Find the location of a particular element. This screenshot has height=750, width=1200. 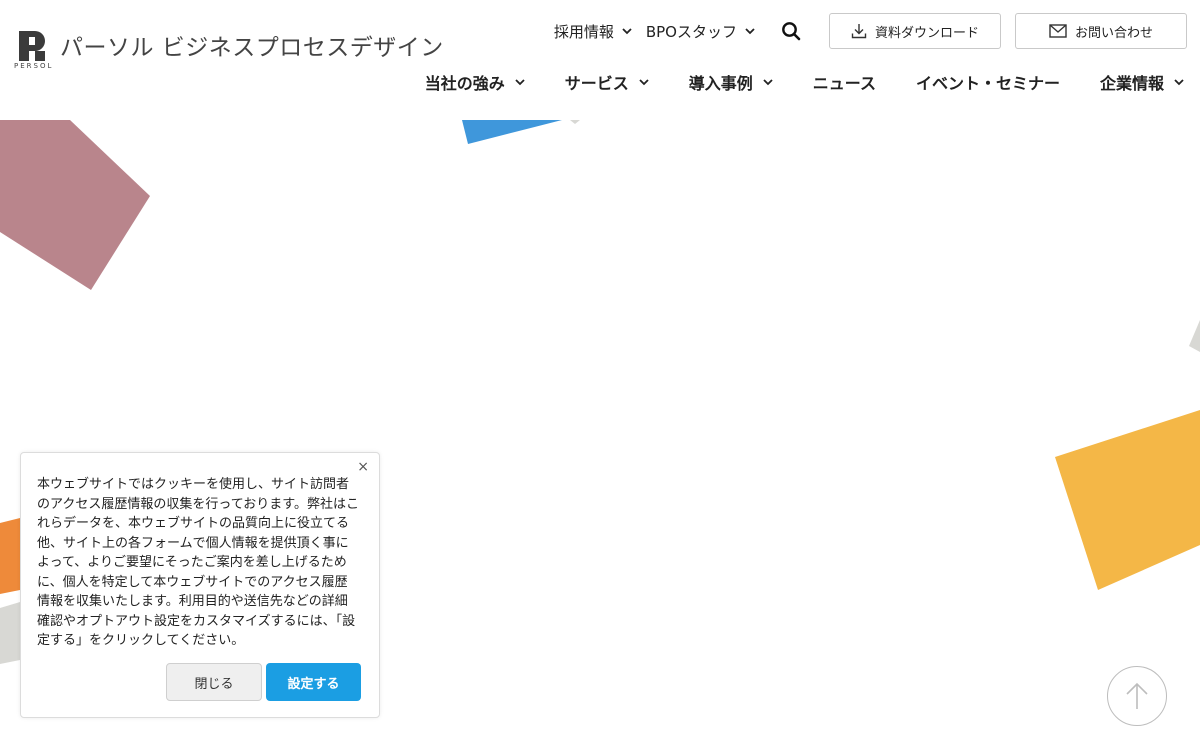

arrow-up-icon is located at coordinates (1137, 695).